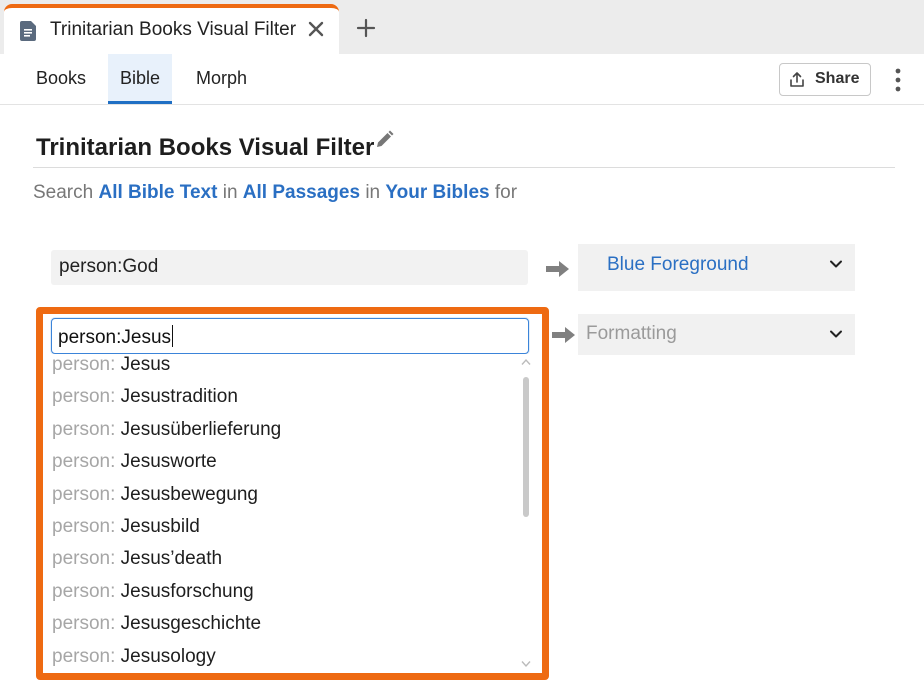  I want to click on autocomplete-item: person: Jesusology, so click(134, 659).